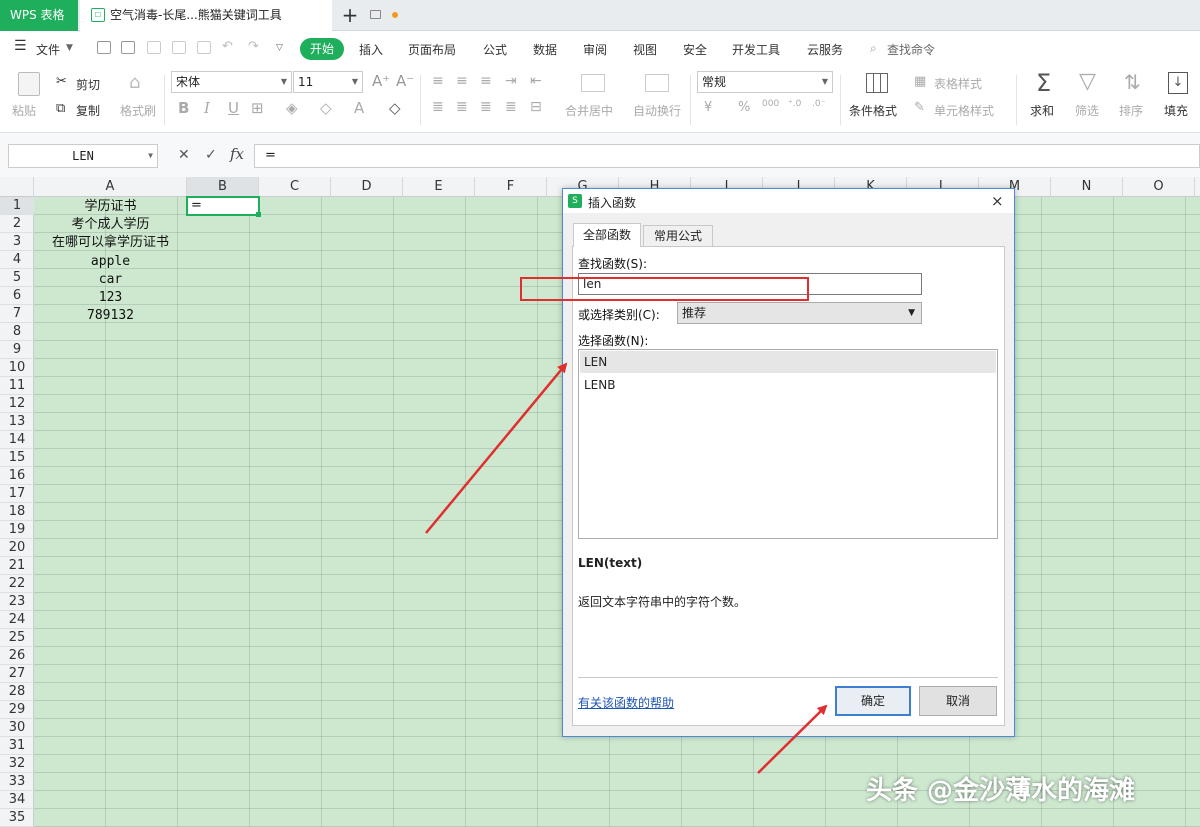  What do you see at coordinates (997, 201) in the screenshot?
I see `close-icon: ×` at bounding box center [997, 201].